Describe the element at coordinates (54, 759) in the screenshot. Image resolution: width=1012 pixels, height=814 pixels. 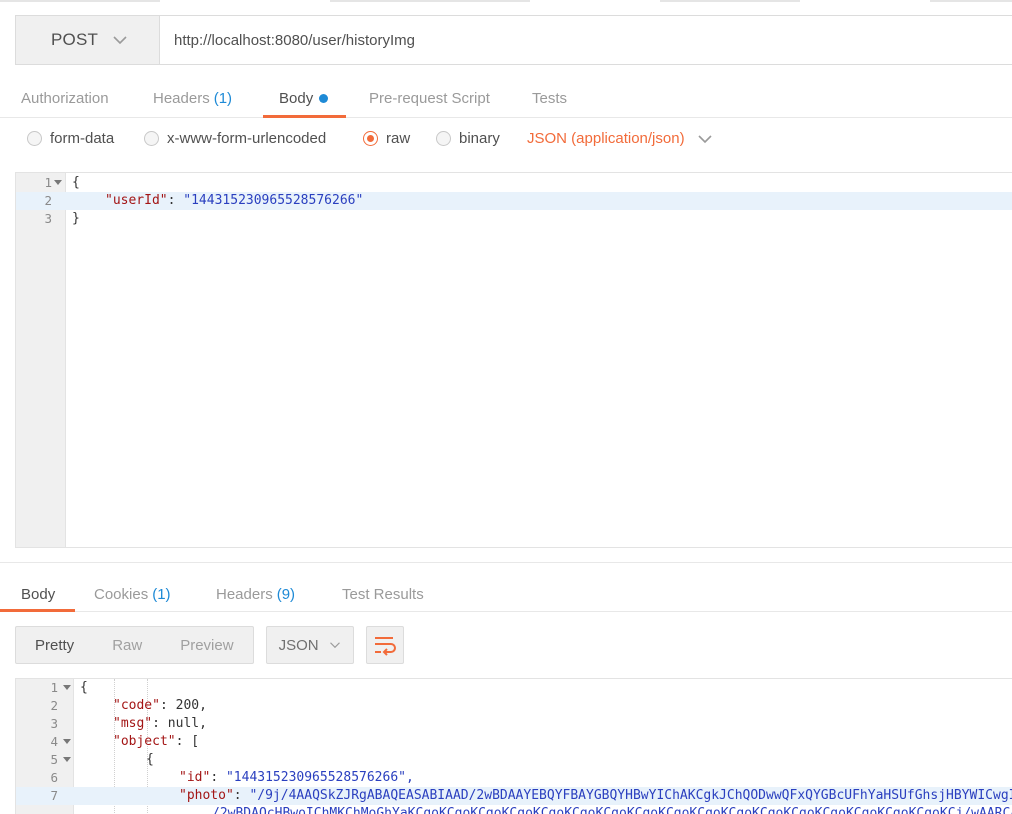
I see `line-number: 5` at that location.